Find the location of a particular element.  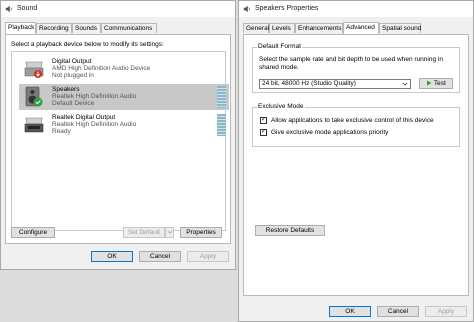

device-name: Speakers is located at coordinates (66, 89).